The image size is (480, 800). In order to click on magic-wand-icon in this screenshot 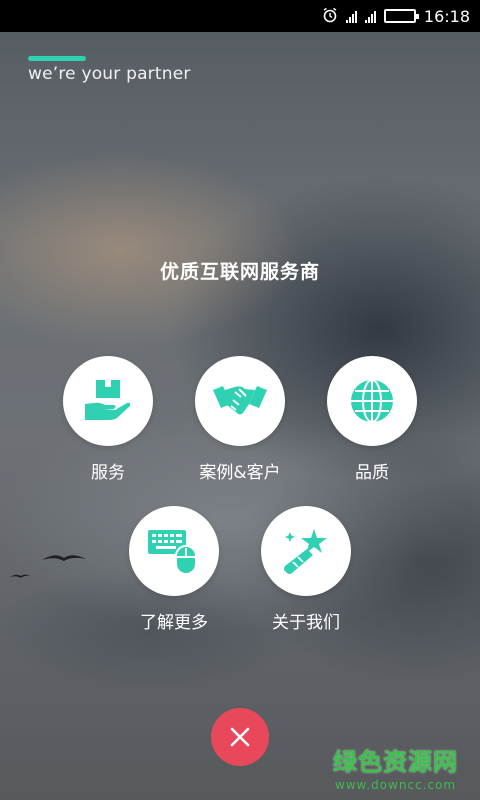, I will do `click(305, 551)`.